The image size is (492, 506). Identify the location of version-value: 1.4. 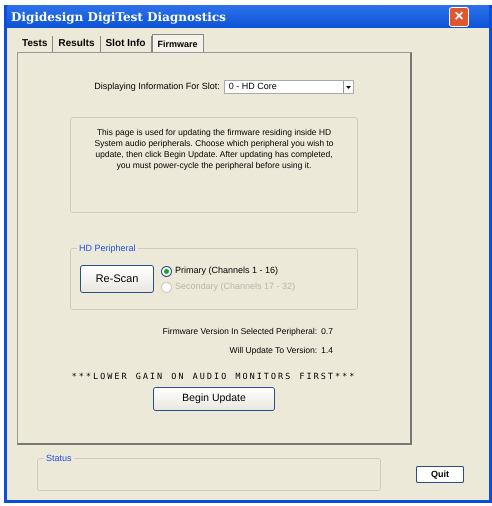
(327, 350).